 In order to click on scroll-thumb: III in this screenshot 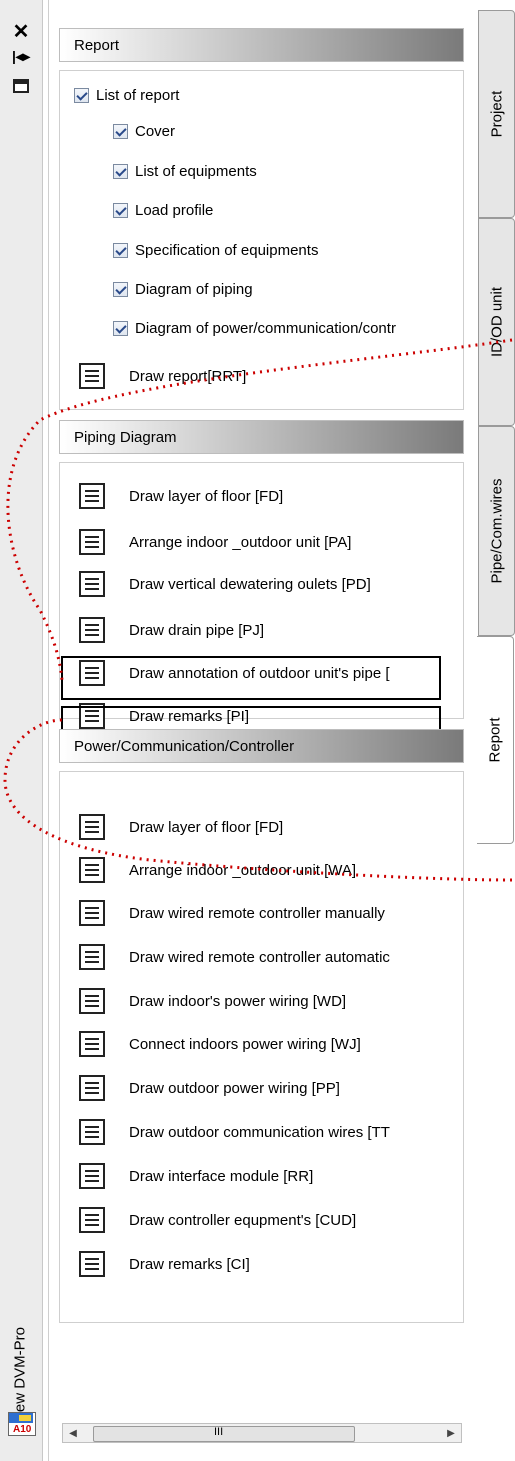, I will do `click(224, 1434)`.